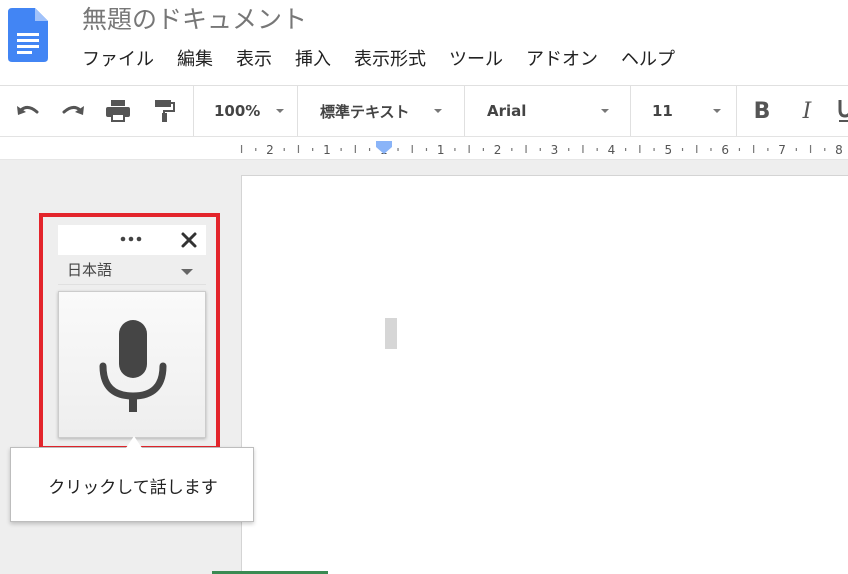 Image resolution: width=848 pixels, height=574 pixels. I want to click on undo-button, so click(28, 111).